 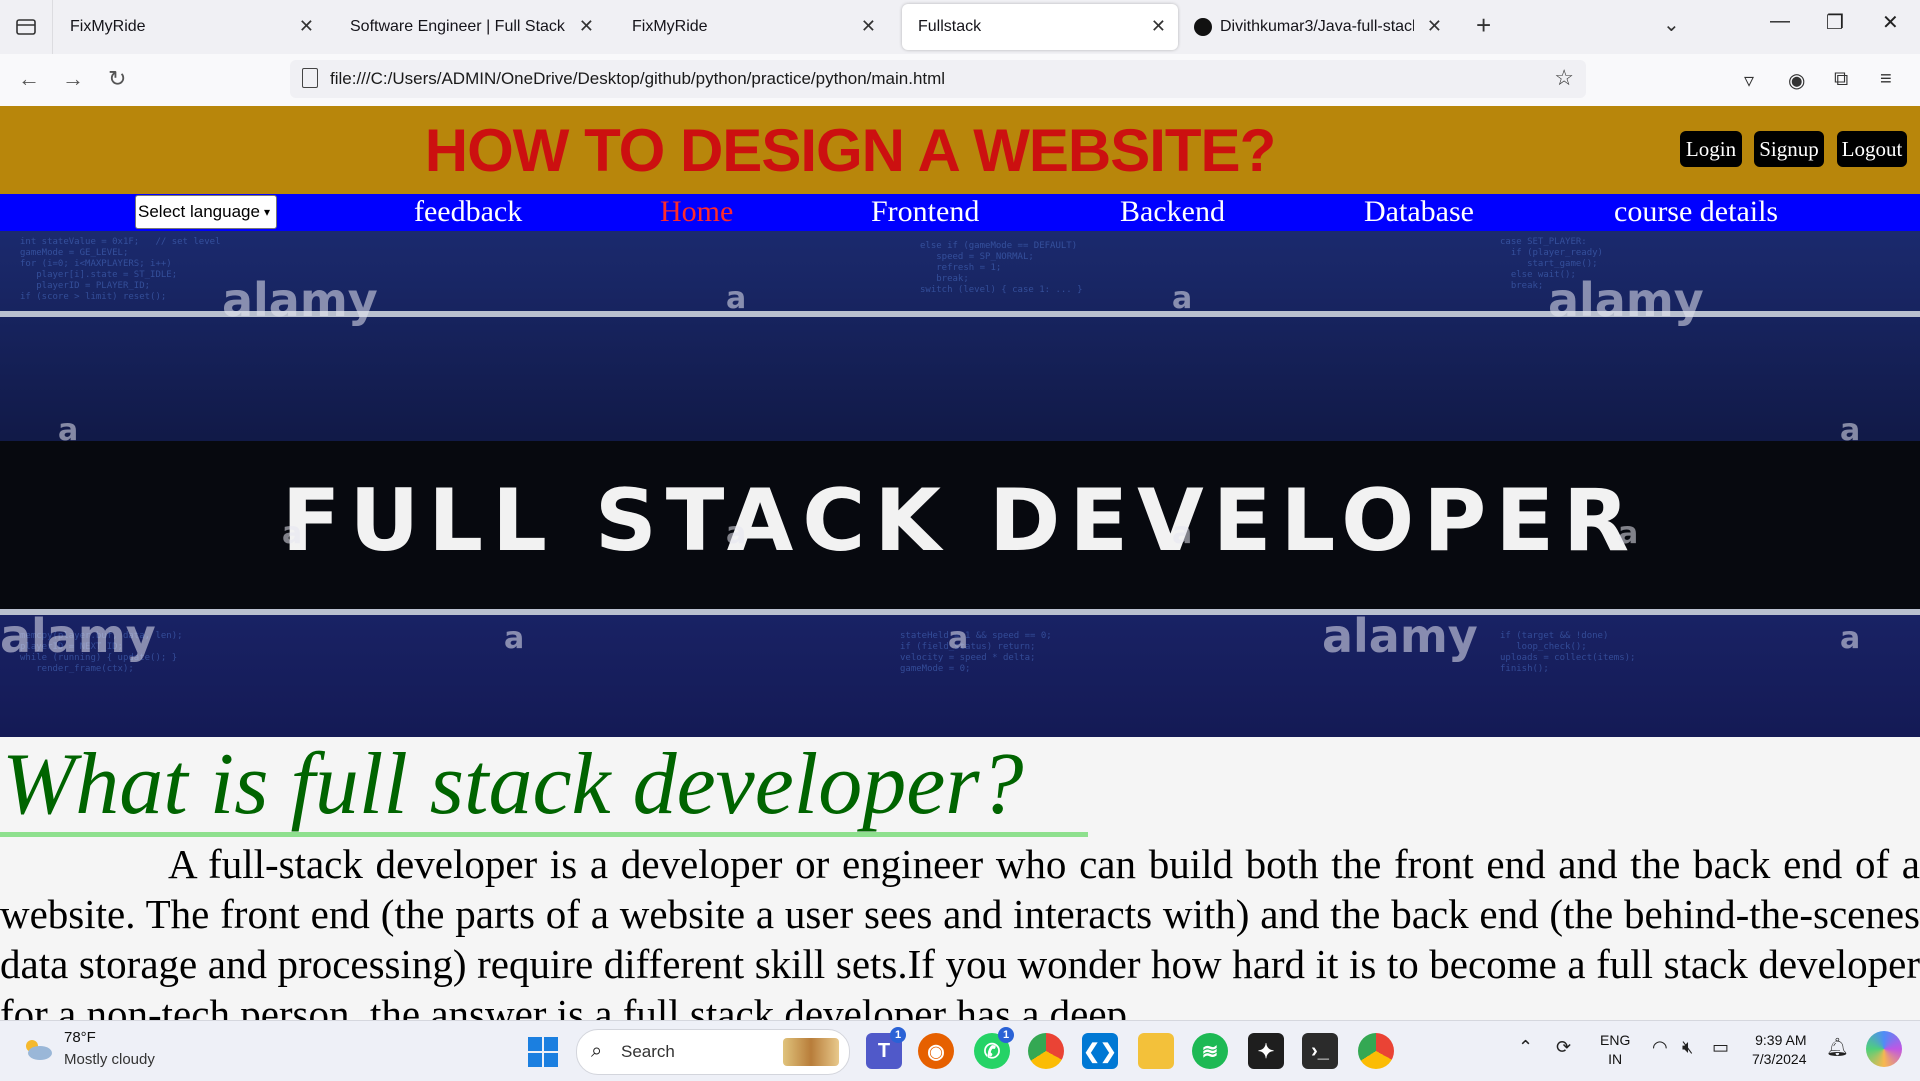 I want to click on weather-description: Mostly cloudy, so click(x=109, y=1059).